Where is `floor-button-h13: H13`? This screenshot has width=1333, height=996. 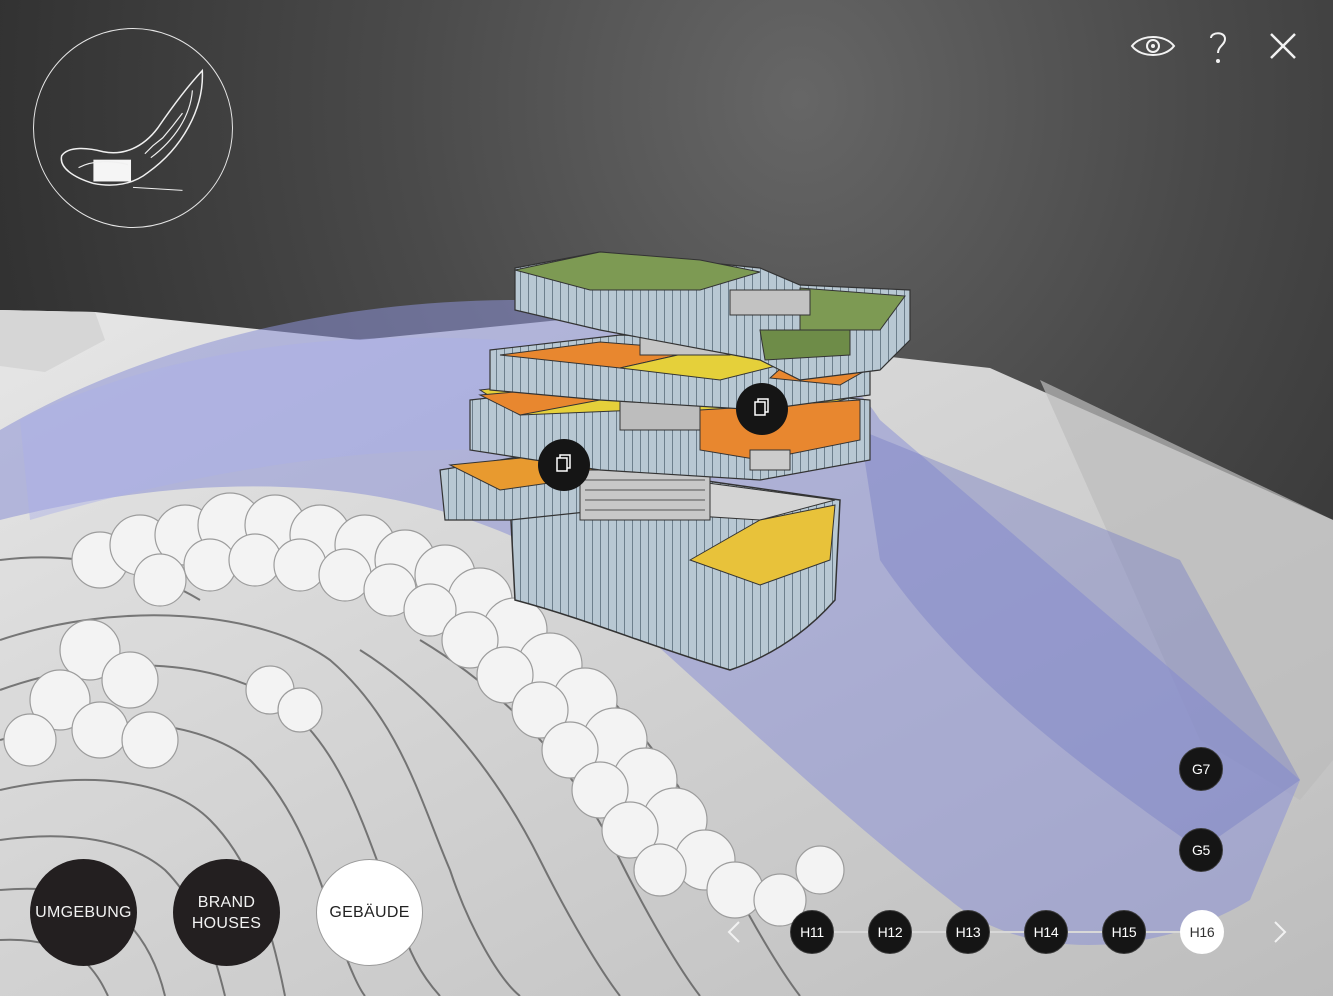
floor-button-h13: H13 is located at coordinates (968, 932).